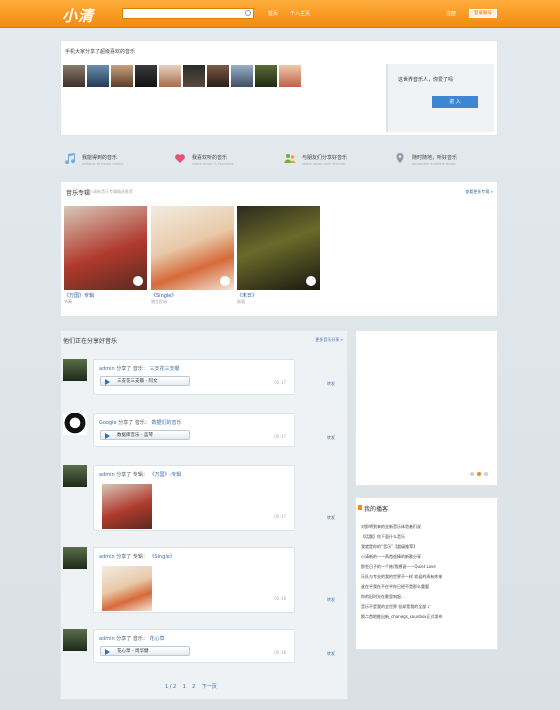  Describe the element at coordinates (248, 13) in the screenshot. I see `search-icon` at that location.